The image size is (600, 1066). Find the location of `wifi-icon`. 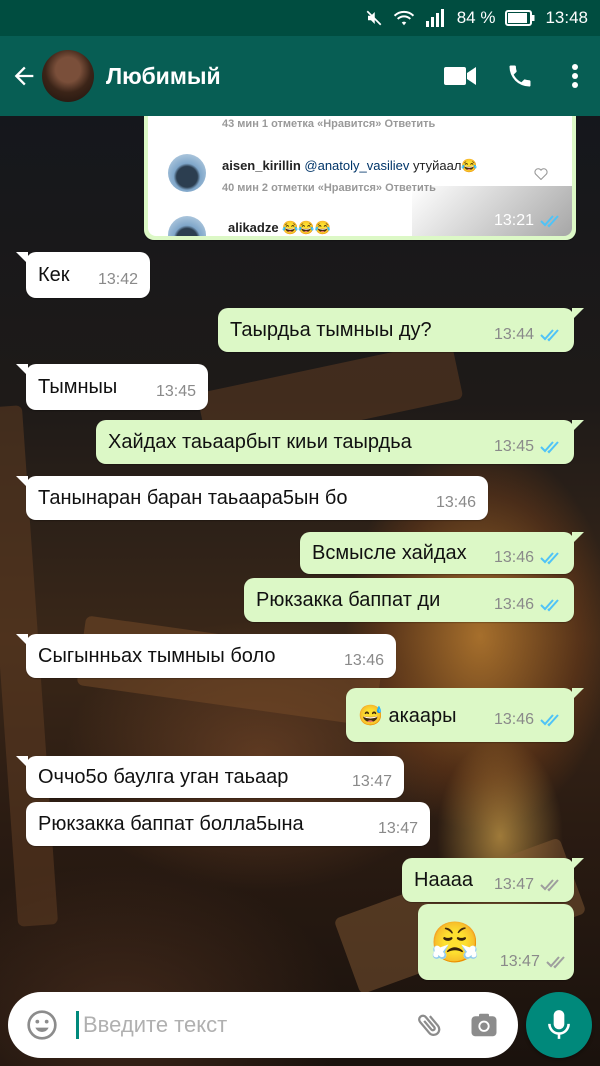

wifi-icon is located at coordinates (404, 18).